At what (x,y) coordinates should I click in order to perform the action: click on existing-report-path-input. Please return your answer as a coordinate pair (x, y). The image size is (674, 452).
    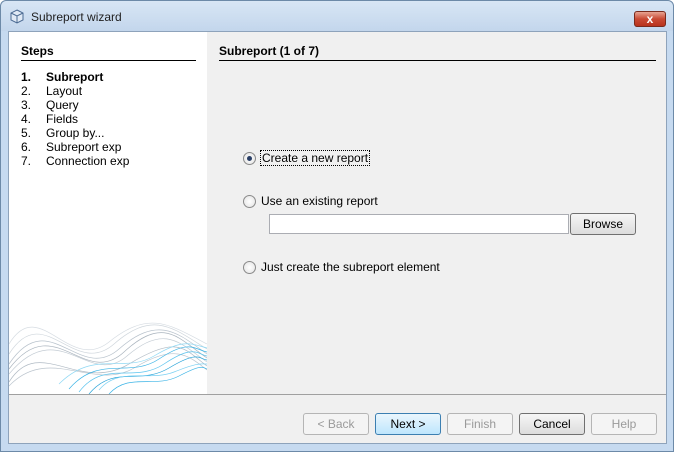
    Looking at the image, I should click on (419, 224).